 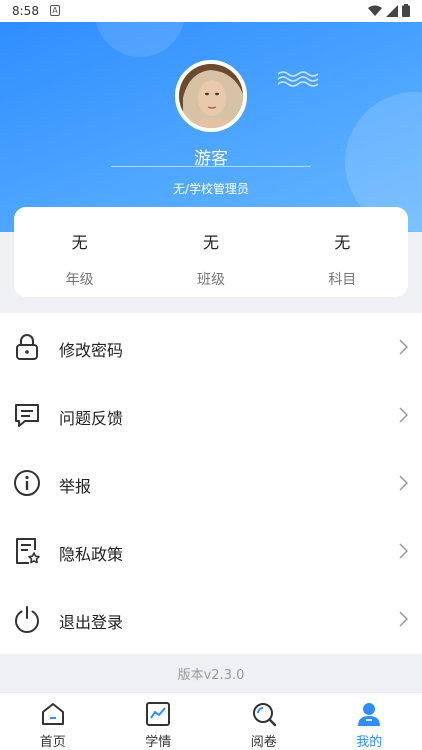 What do you see at coordinates (27, 415) in the screenshot?
I see `chat-icon` at bounding box center [27, 415].